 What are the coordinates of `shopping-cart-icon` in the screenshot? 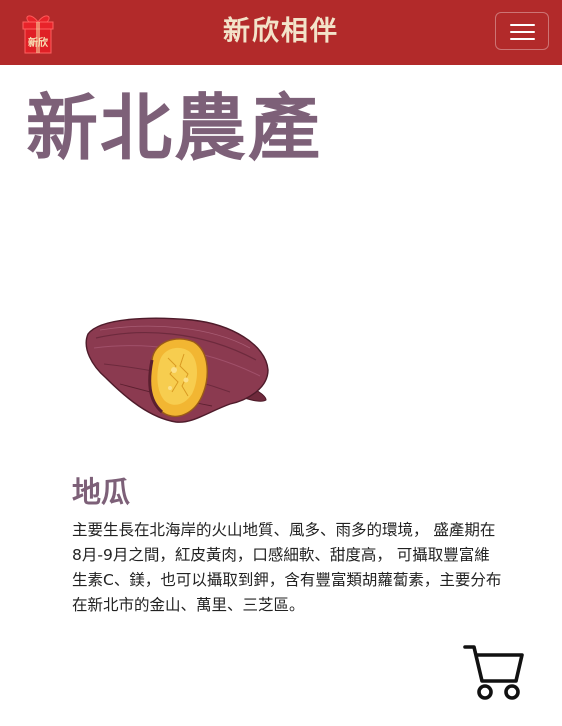 It's located at (493, 672).